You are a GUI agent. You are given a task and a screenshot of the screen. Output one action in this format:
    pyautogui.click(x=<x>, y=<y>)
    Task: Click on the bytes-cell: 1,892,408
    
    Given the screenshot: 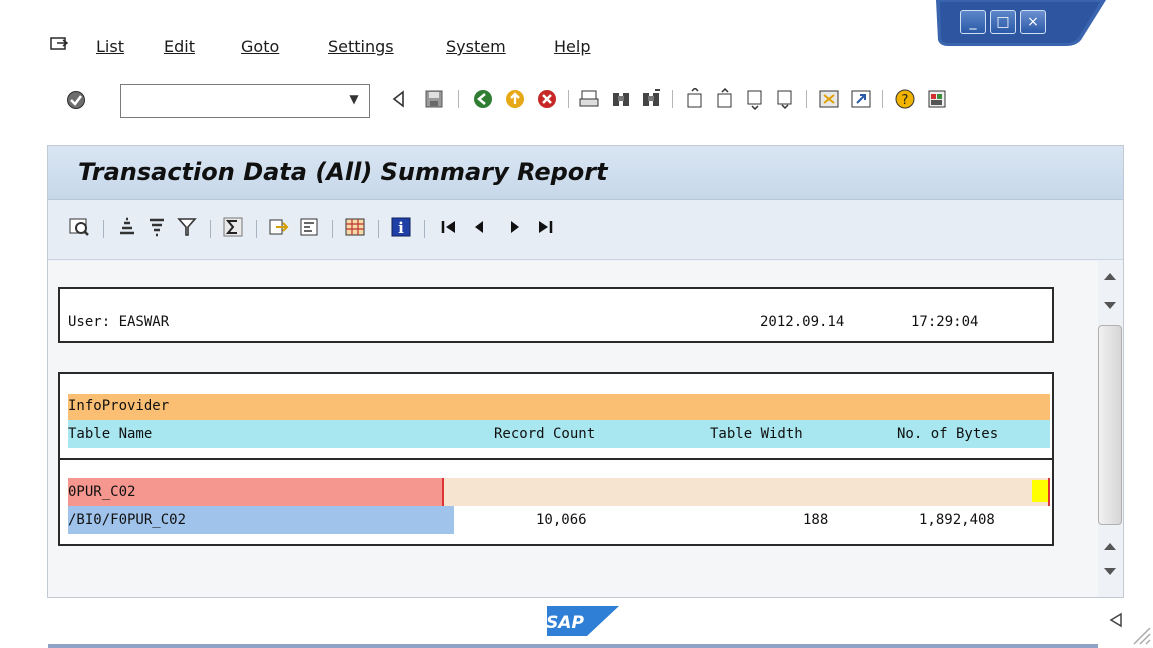 What is the action you would take?
    pyautogui.click(x=957, y=520)
    